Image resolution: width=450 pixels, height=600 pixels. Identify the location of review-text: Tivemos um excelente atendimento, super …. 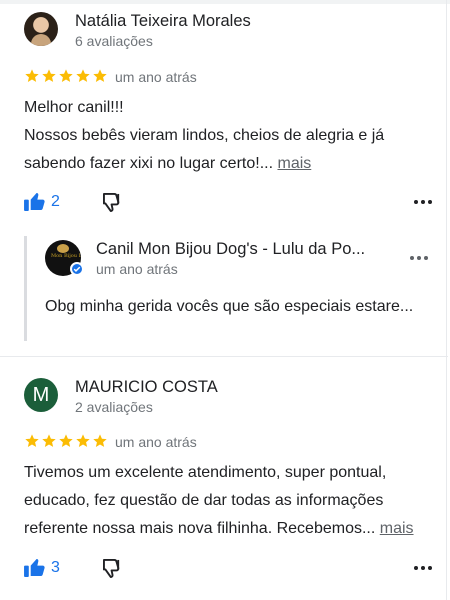
(229, 501).